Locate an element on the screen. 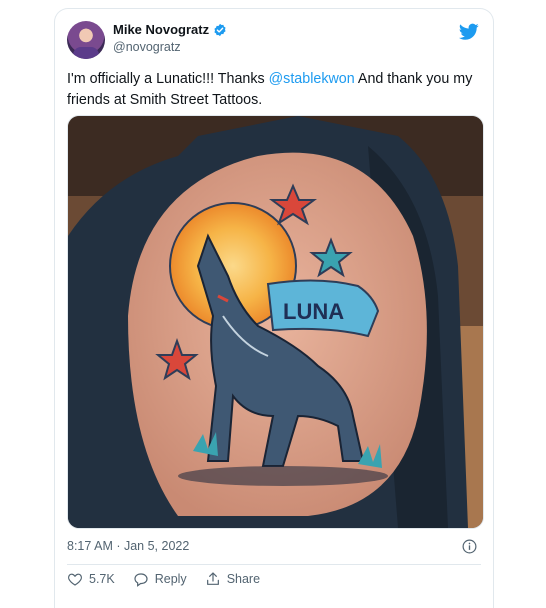 This screenshot has height=608, width=546. tweet-actions: 5.7K Reply Share is located at coordinates (172, 579).